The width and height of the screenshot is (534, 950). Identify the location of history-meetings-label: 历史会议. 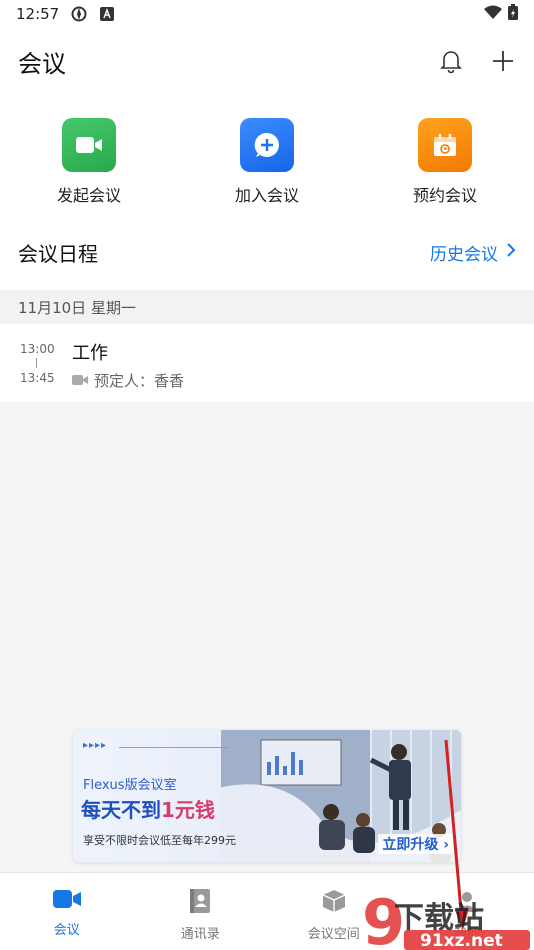
(464, 254).